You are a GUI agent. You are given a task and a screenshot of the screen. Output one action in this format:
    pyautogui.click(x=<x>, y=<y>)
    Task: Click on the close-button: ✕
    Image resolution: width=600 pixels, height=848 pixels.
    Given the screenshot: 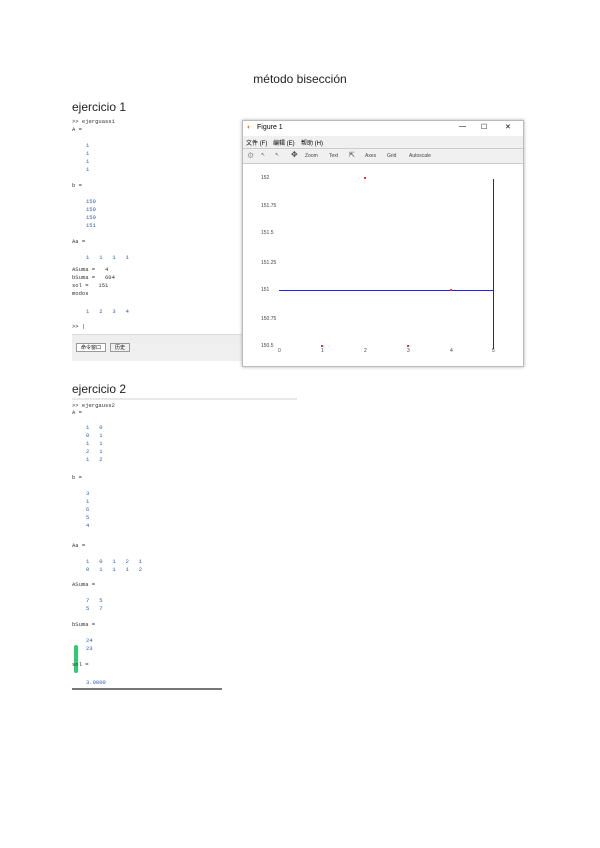 What is the action you would take?
    pyautogui.click(x=508, y=127)
    